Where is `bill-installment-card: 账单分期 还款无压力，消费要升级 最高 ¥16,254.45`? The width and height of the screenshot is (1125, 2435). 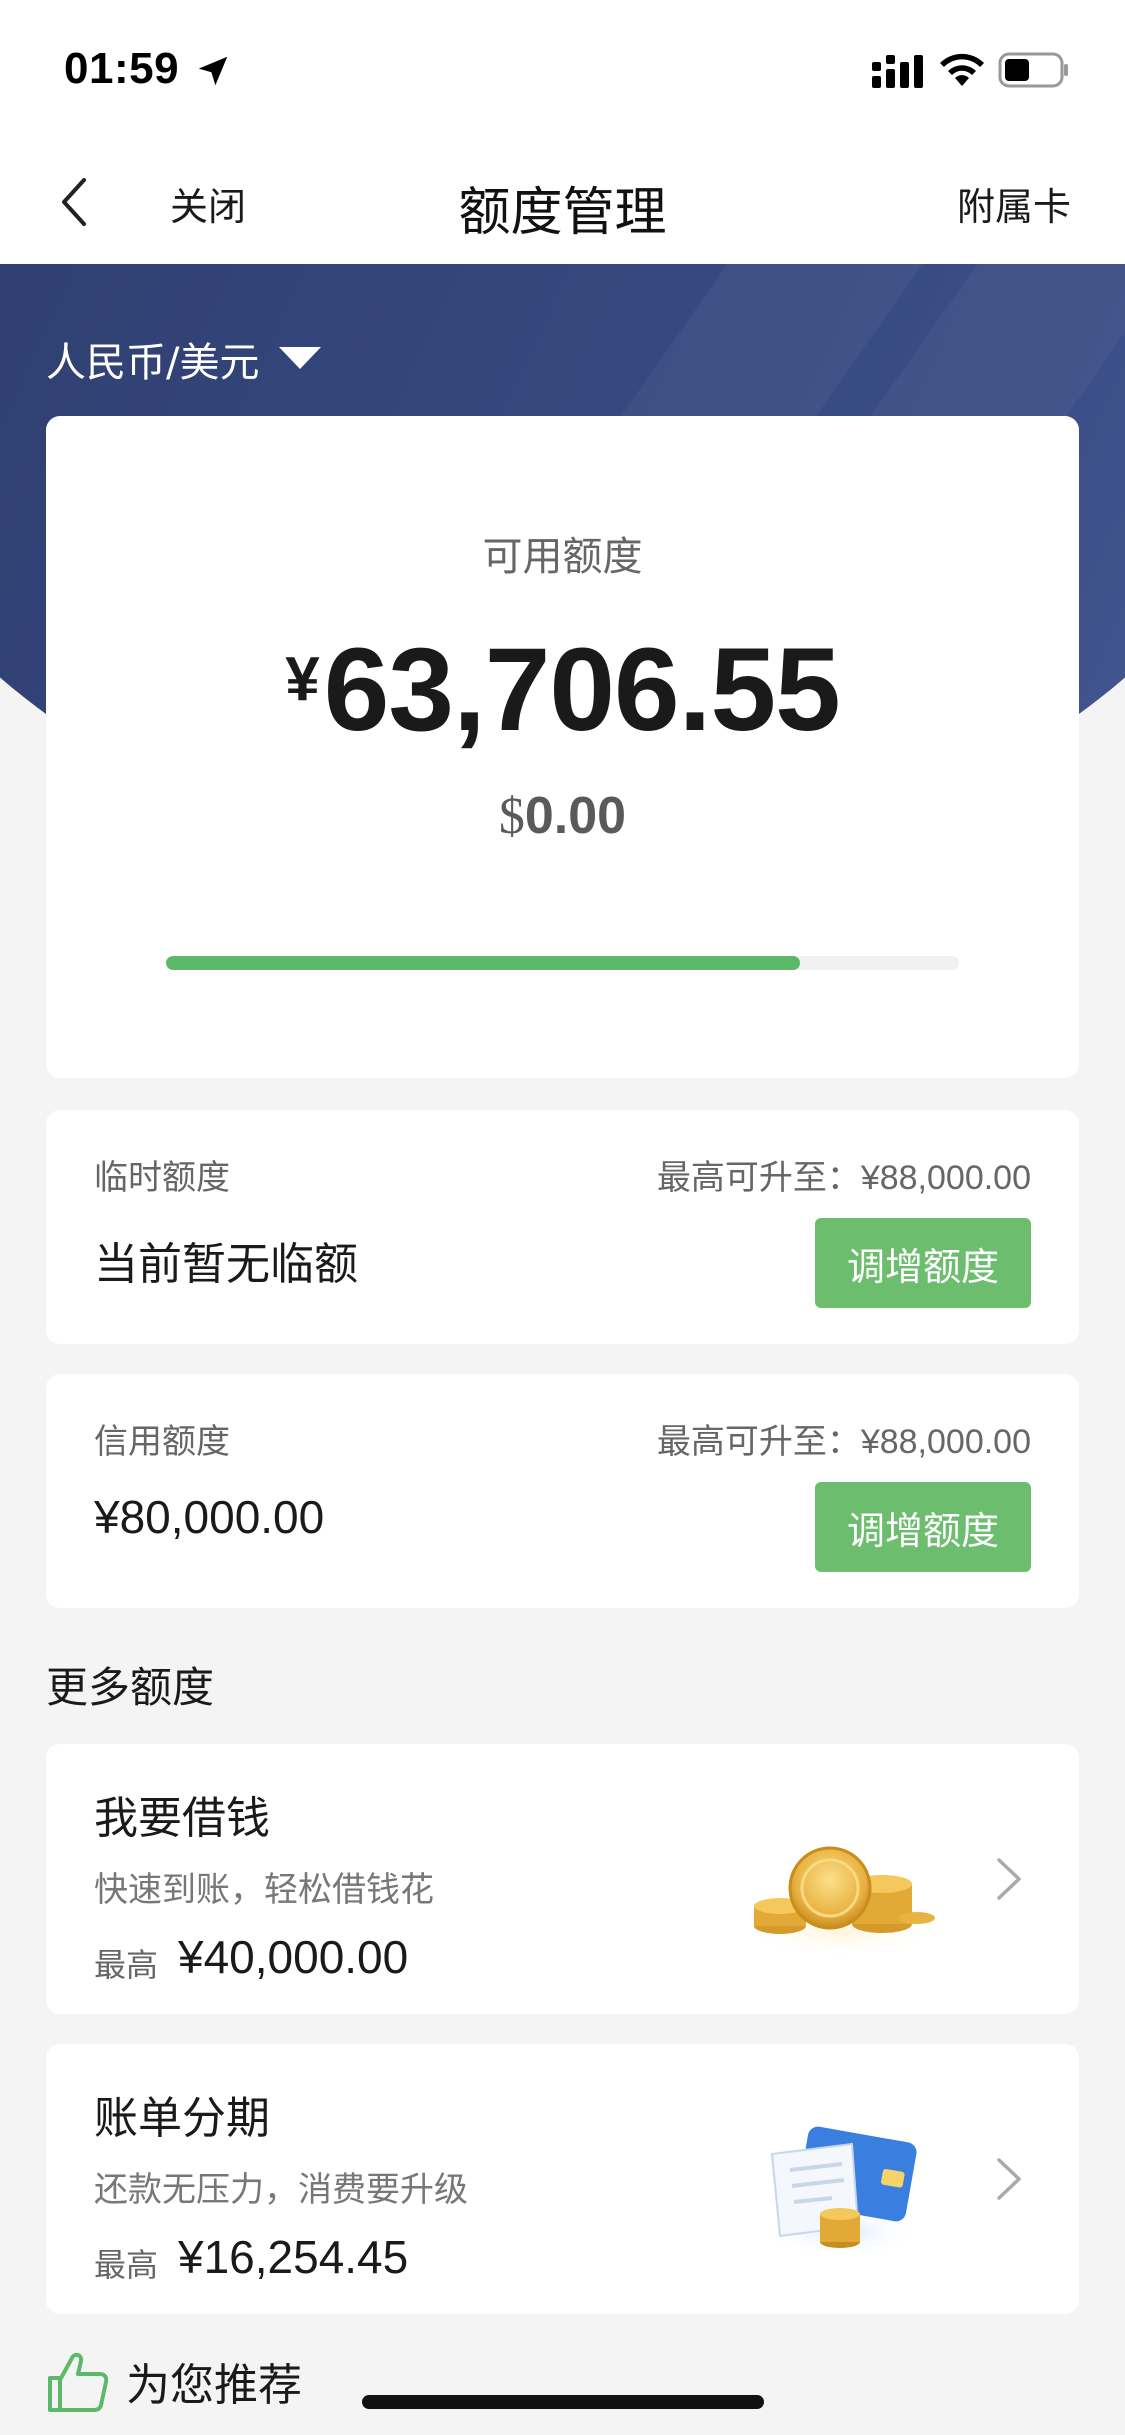
bill-installment-card: 账单分期 还款无压力，消费要升级 最高 ¥16,254.45 is located at coordinates (562, 2179).